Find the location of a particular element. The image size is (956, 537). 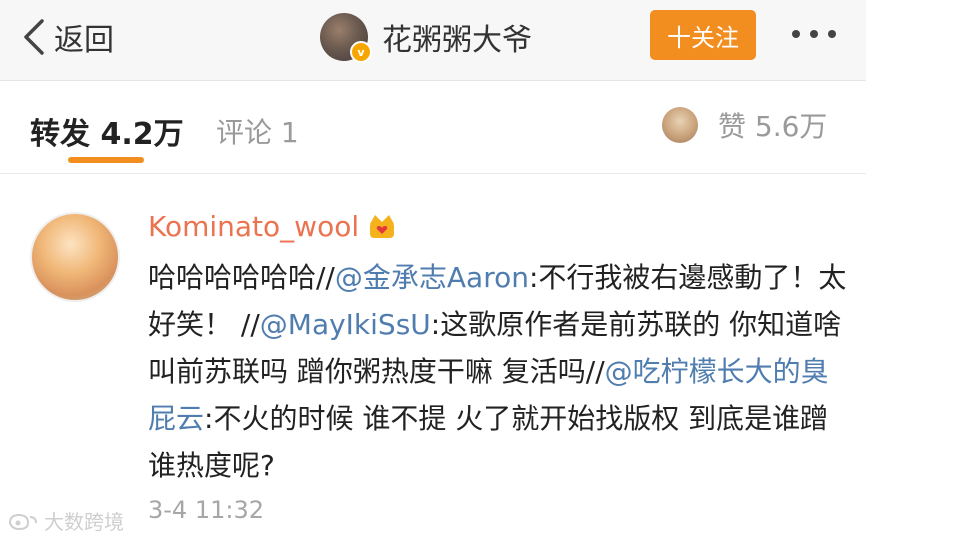

liker-avatar is located at coordinates (680, 125).